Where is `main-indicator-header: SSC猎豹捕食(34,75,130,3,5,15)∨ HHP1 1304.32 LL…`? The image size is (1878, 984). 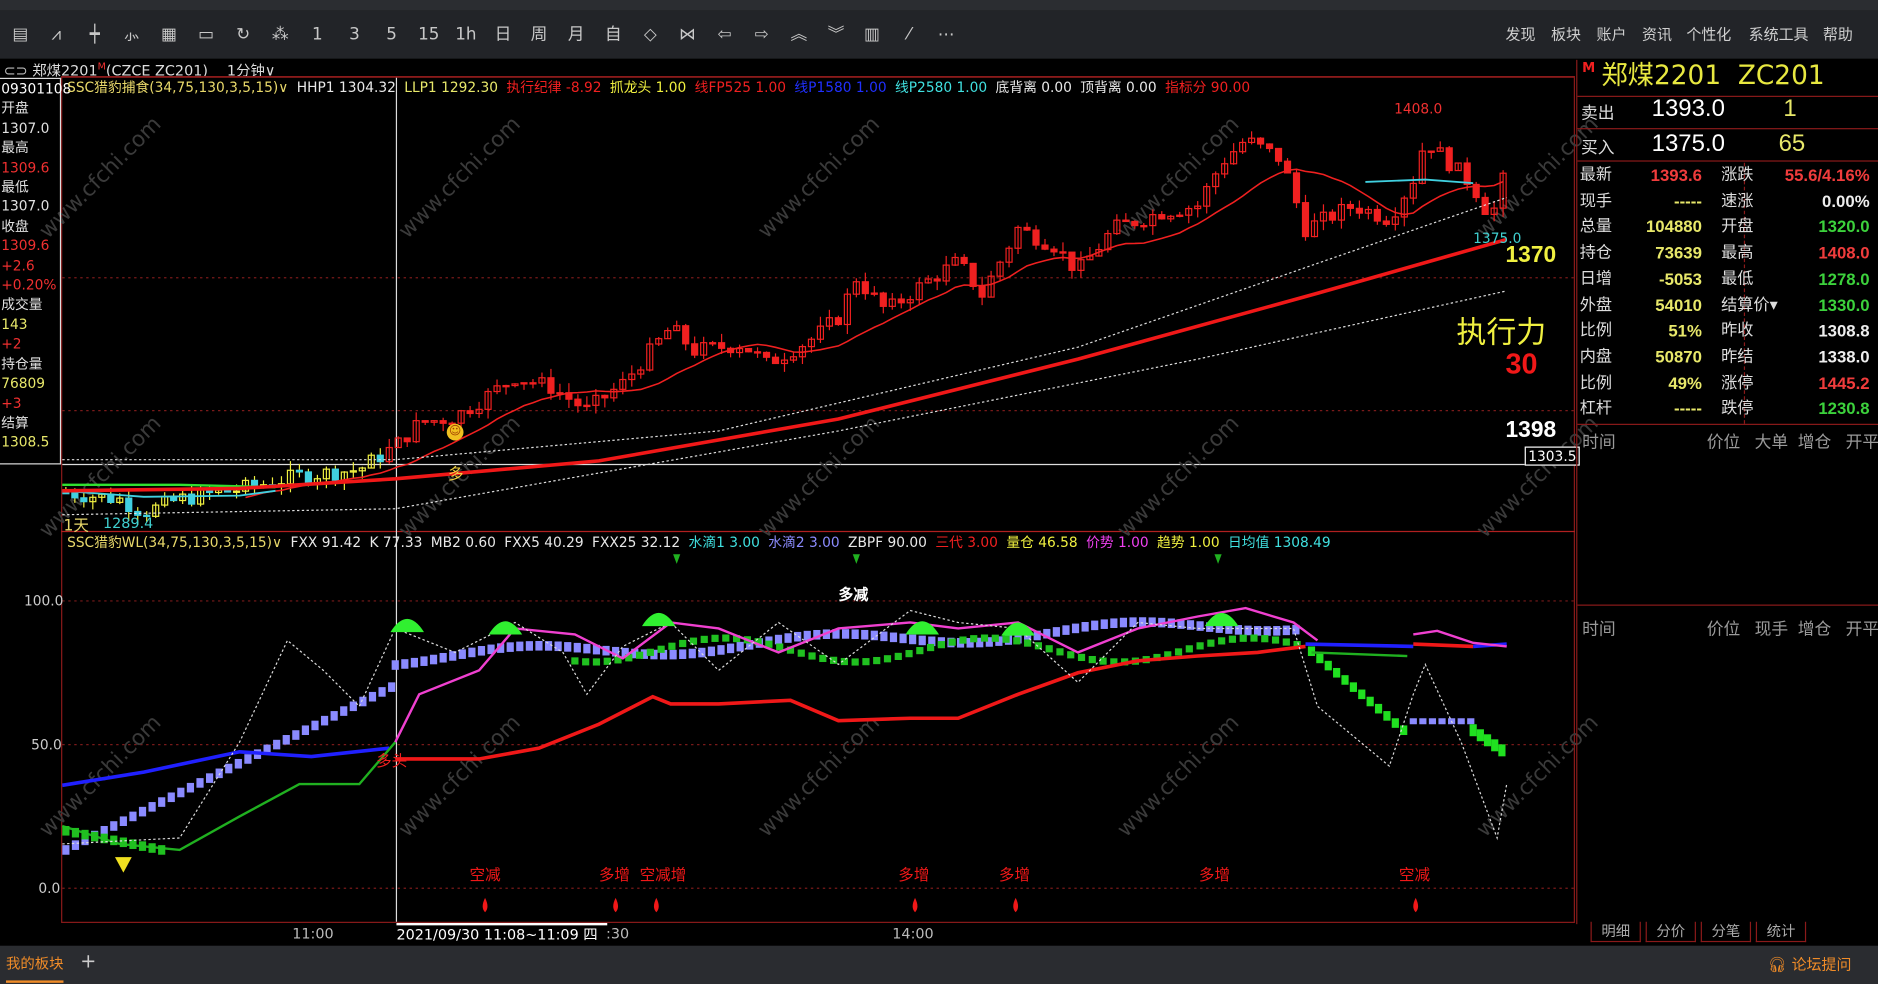 main-indicator-header: SSC猎豹捕食(34,75,130,3,5,15)∨ HHP1 1304.32 LL… is located at coordinates (663, 87).